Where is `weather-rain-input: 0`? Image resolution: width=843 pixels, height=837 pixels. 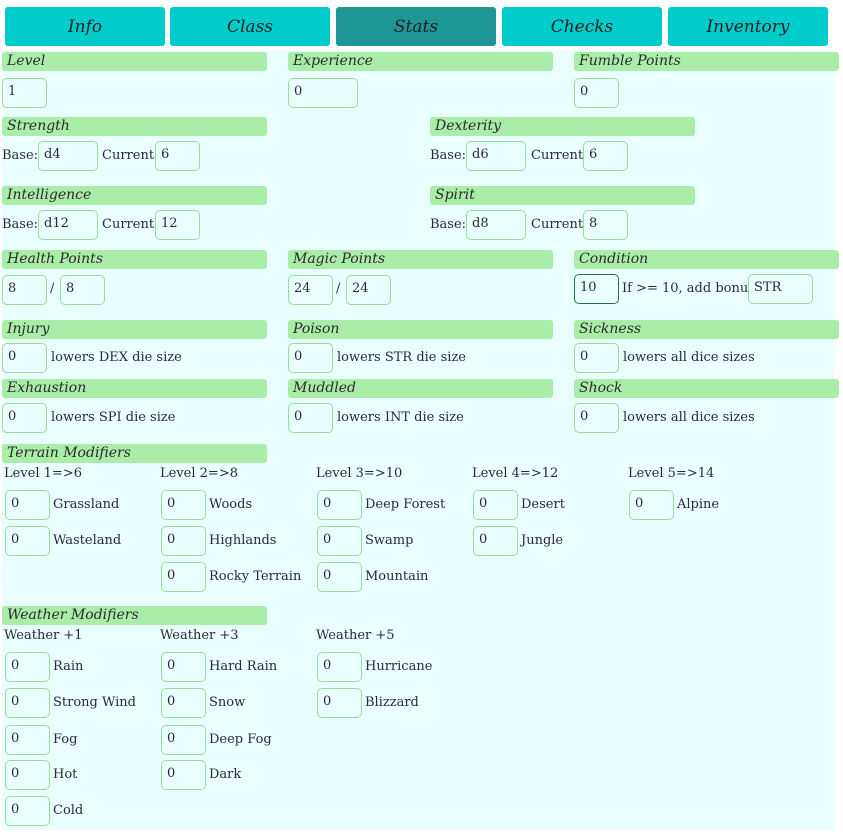
weather-rain-input: 0 is located at coordinates (27, 667).